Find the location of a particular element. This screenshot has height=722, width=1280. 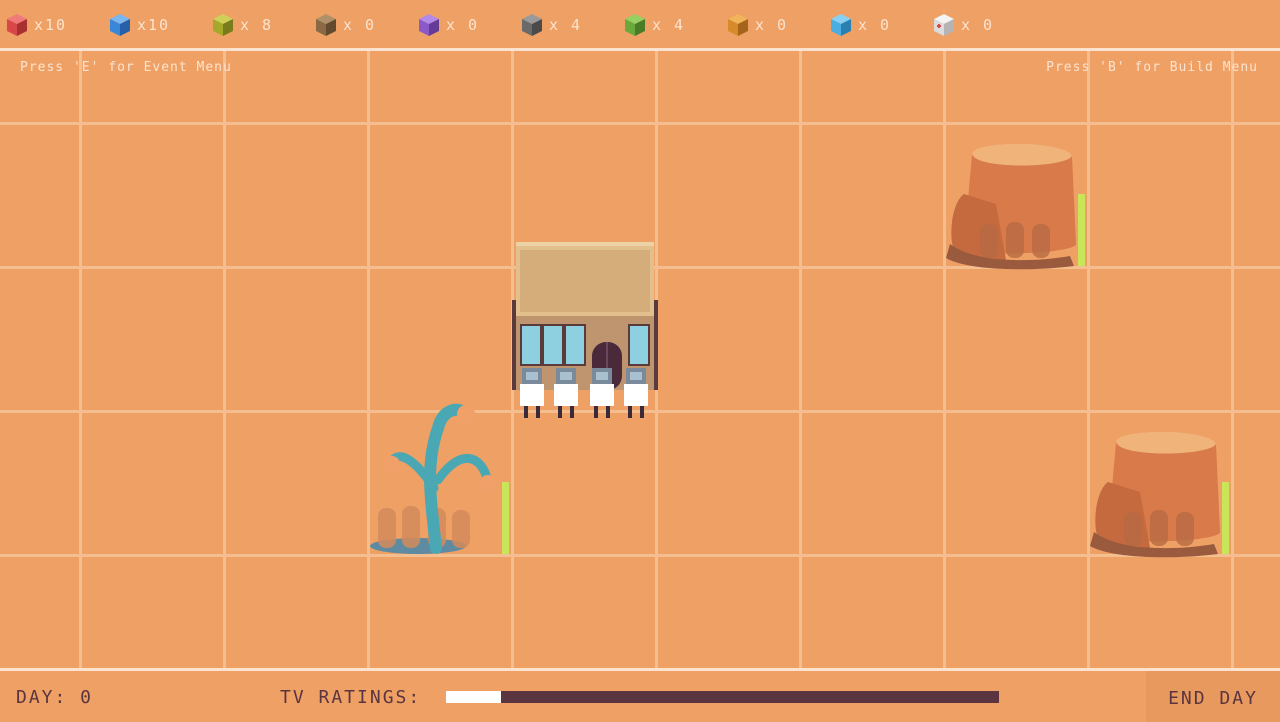

cyan-cube-icon is located at coordinates (841, 25).